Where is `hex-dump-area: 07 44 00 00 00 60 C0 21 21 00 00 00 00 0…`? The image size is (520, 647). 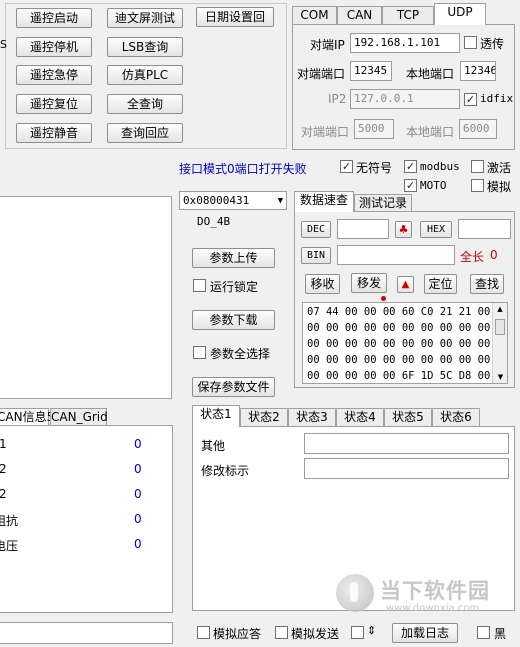 hex-dump-area: 07 44 00 00 00 60 C0 21 21 00 00 00 00 0… is located at coordinates (405, 343).